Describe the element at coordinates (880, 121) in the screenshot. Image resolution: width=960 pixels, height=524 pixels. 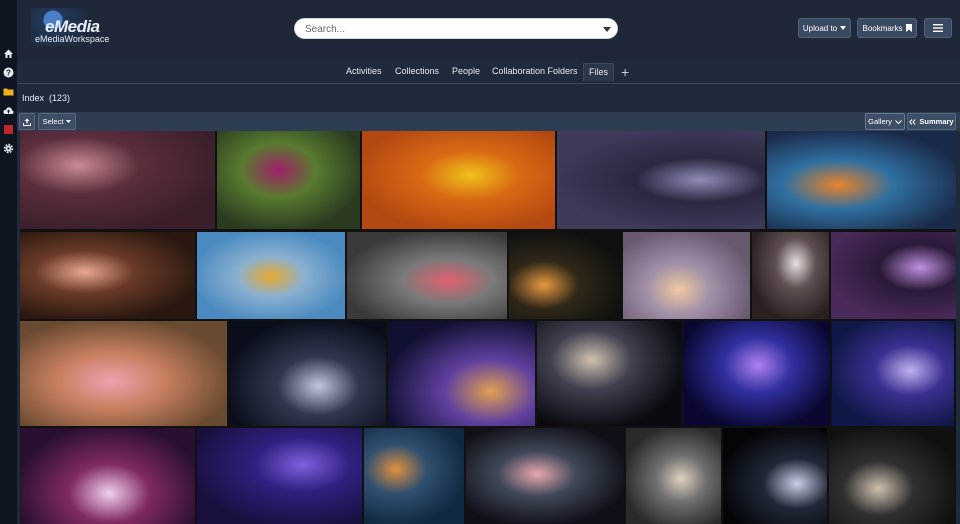
I see `gallery-label: Gallery` at that location.